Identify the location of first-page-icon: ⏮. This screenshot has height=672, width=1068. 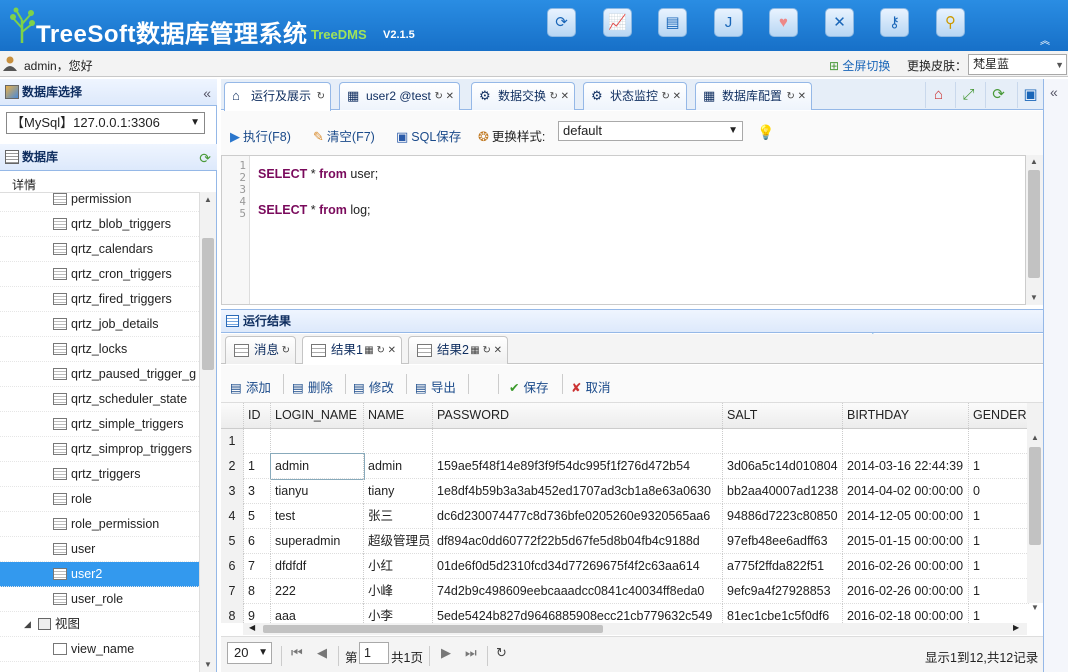
(297, 653).